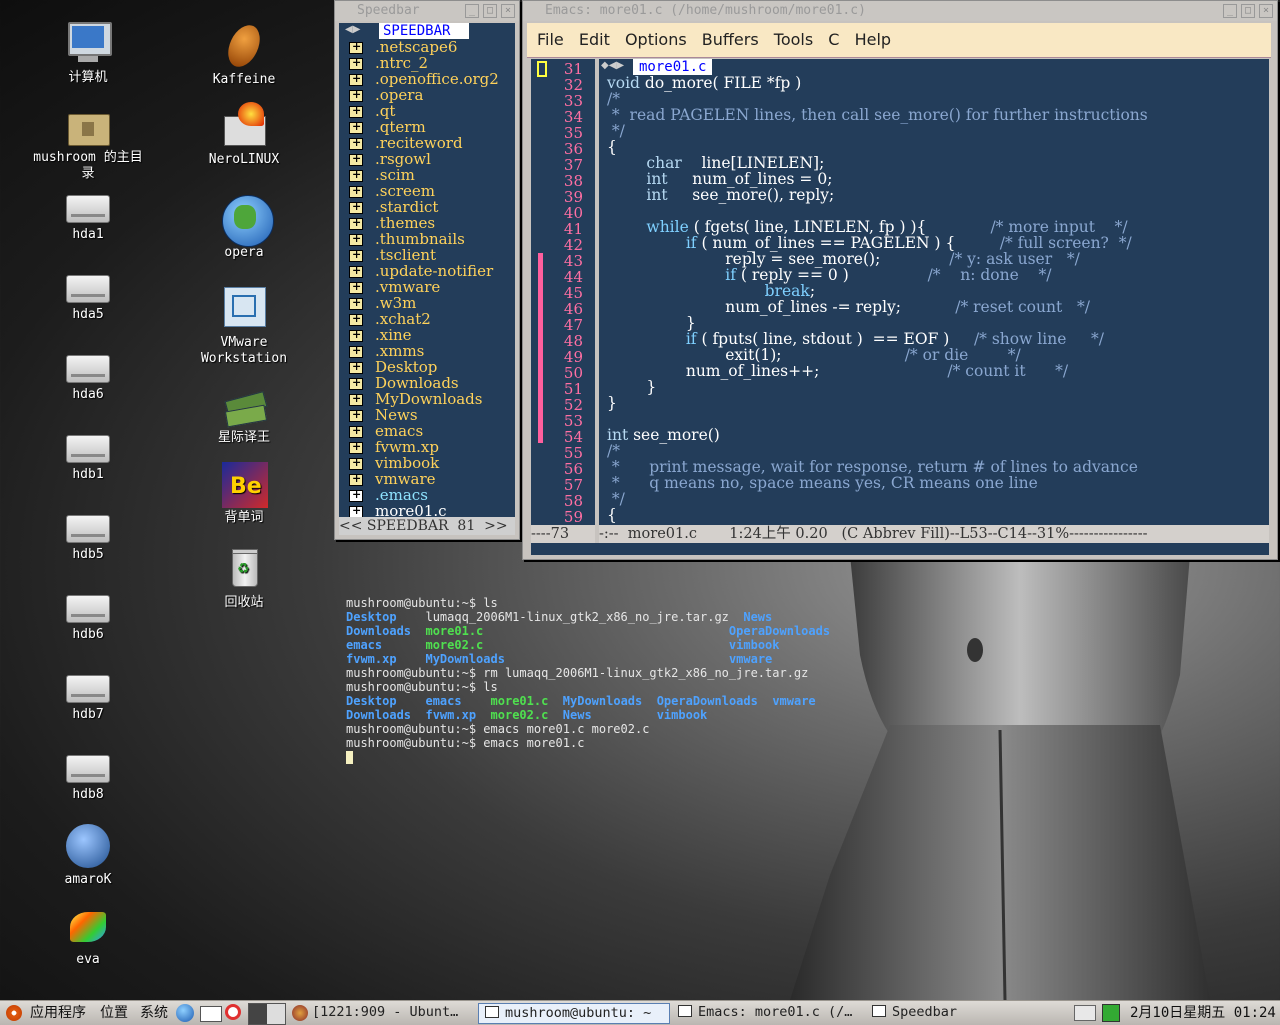 This screenshot has height=1025, width=1280. I want to click on minibuffer, so click(900, 549).